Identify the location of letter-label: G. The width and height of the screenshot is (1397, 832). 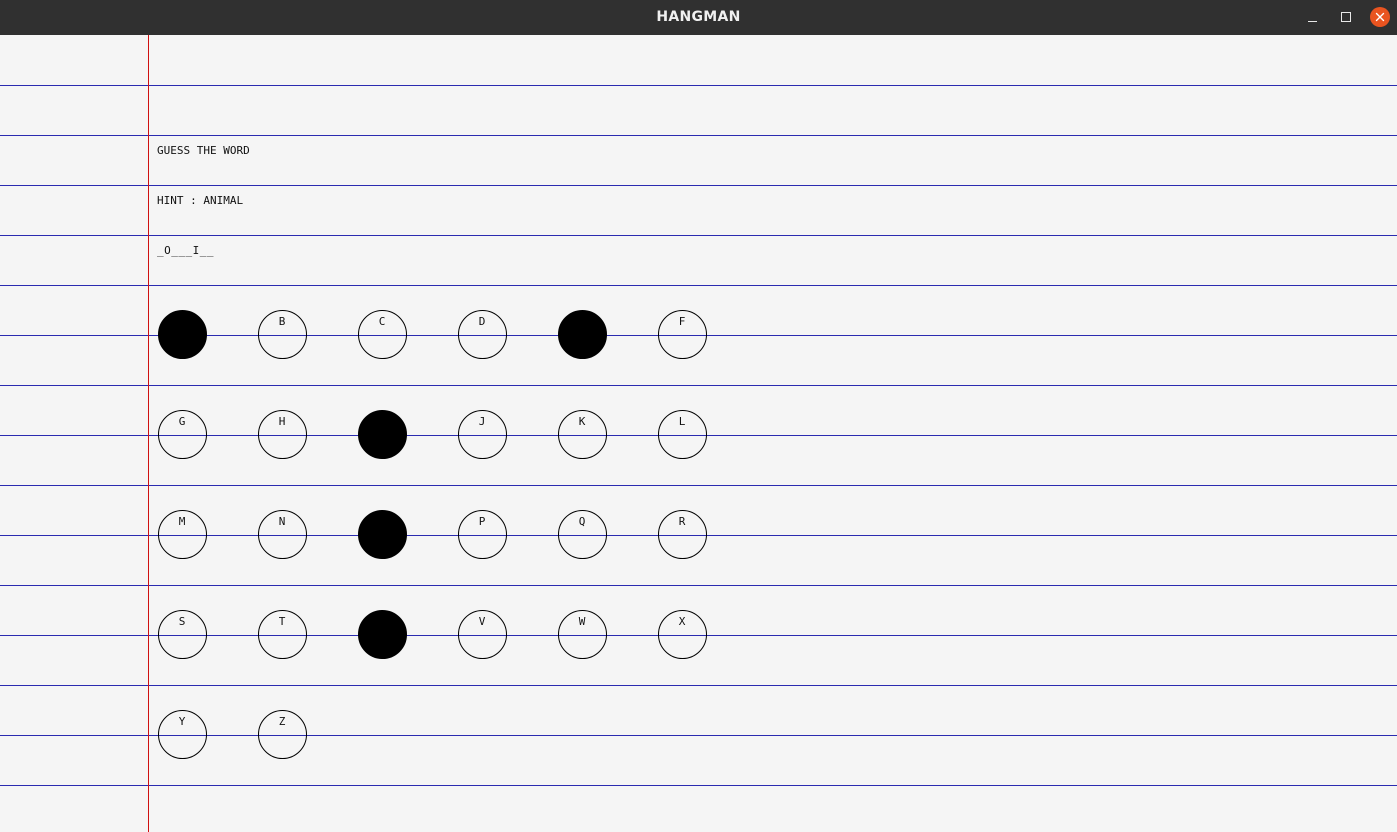
(182, 421).